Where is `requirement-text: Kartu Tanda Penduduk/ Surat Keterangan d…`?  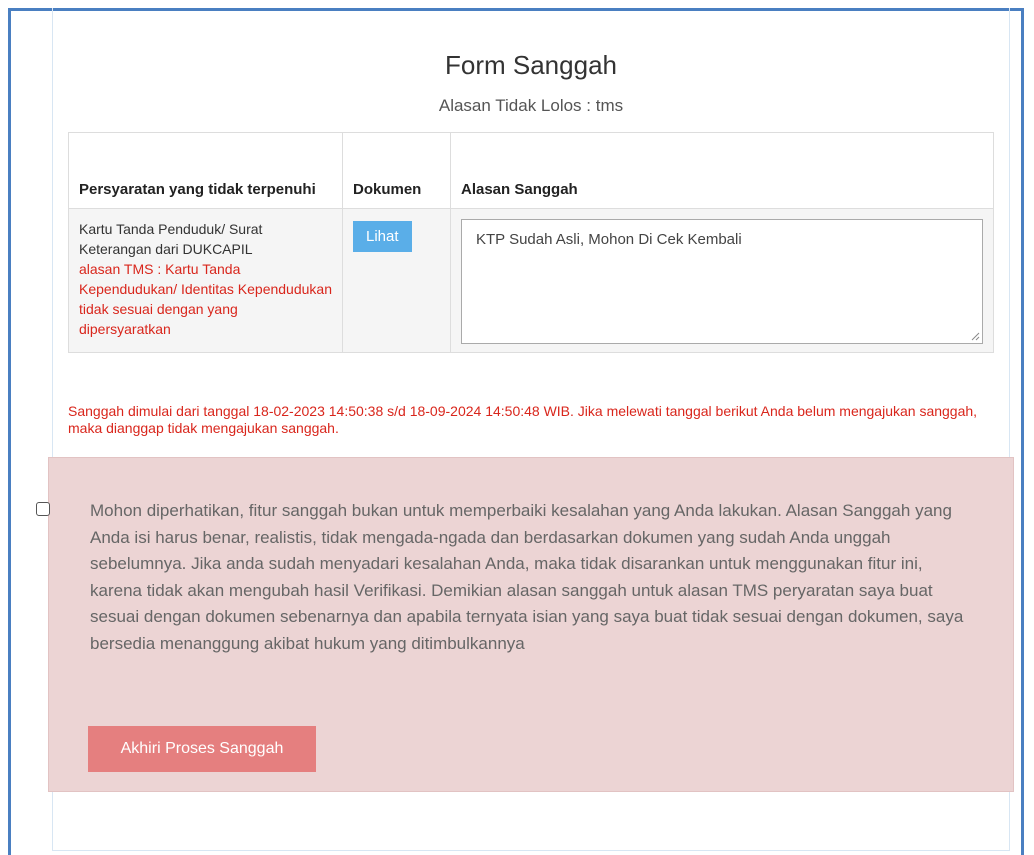 requirement-text: Kartu Tanda Penduduk/ Surat Keterangan d… is located at coordinates (171, 239).